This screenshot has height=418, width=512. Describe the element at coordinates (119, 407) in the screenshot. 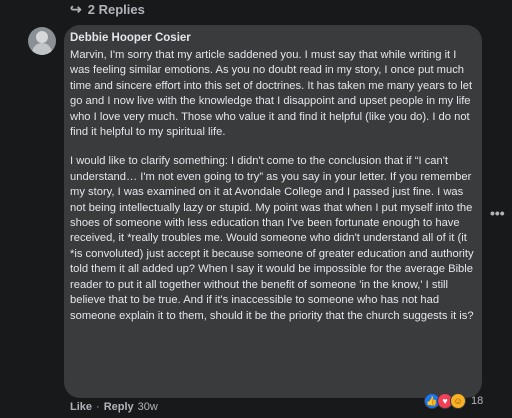

I see `reply-button: Reply` at that location.